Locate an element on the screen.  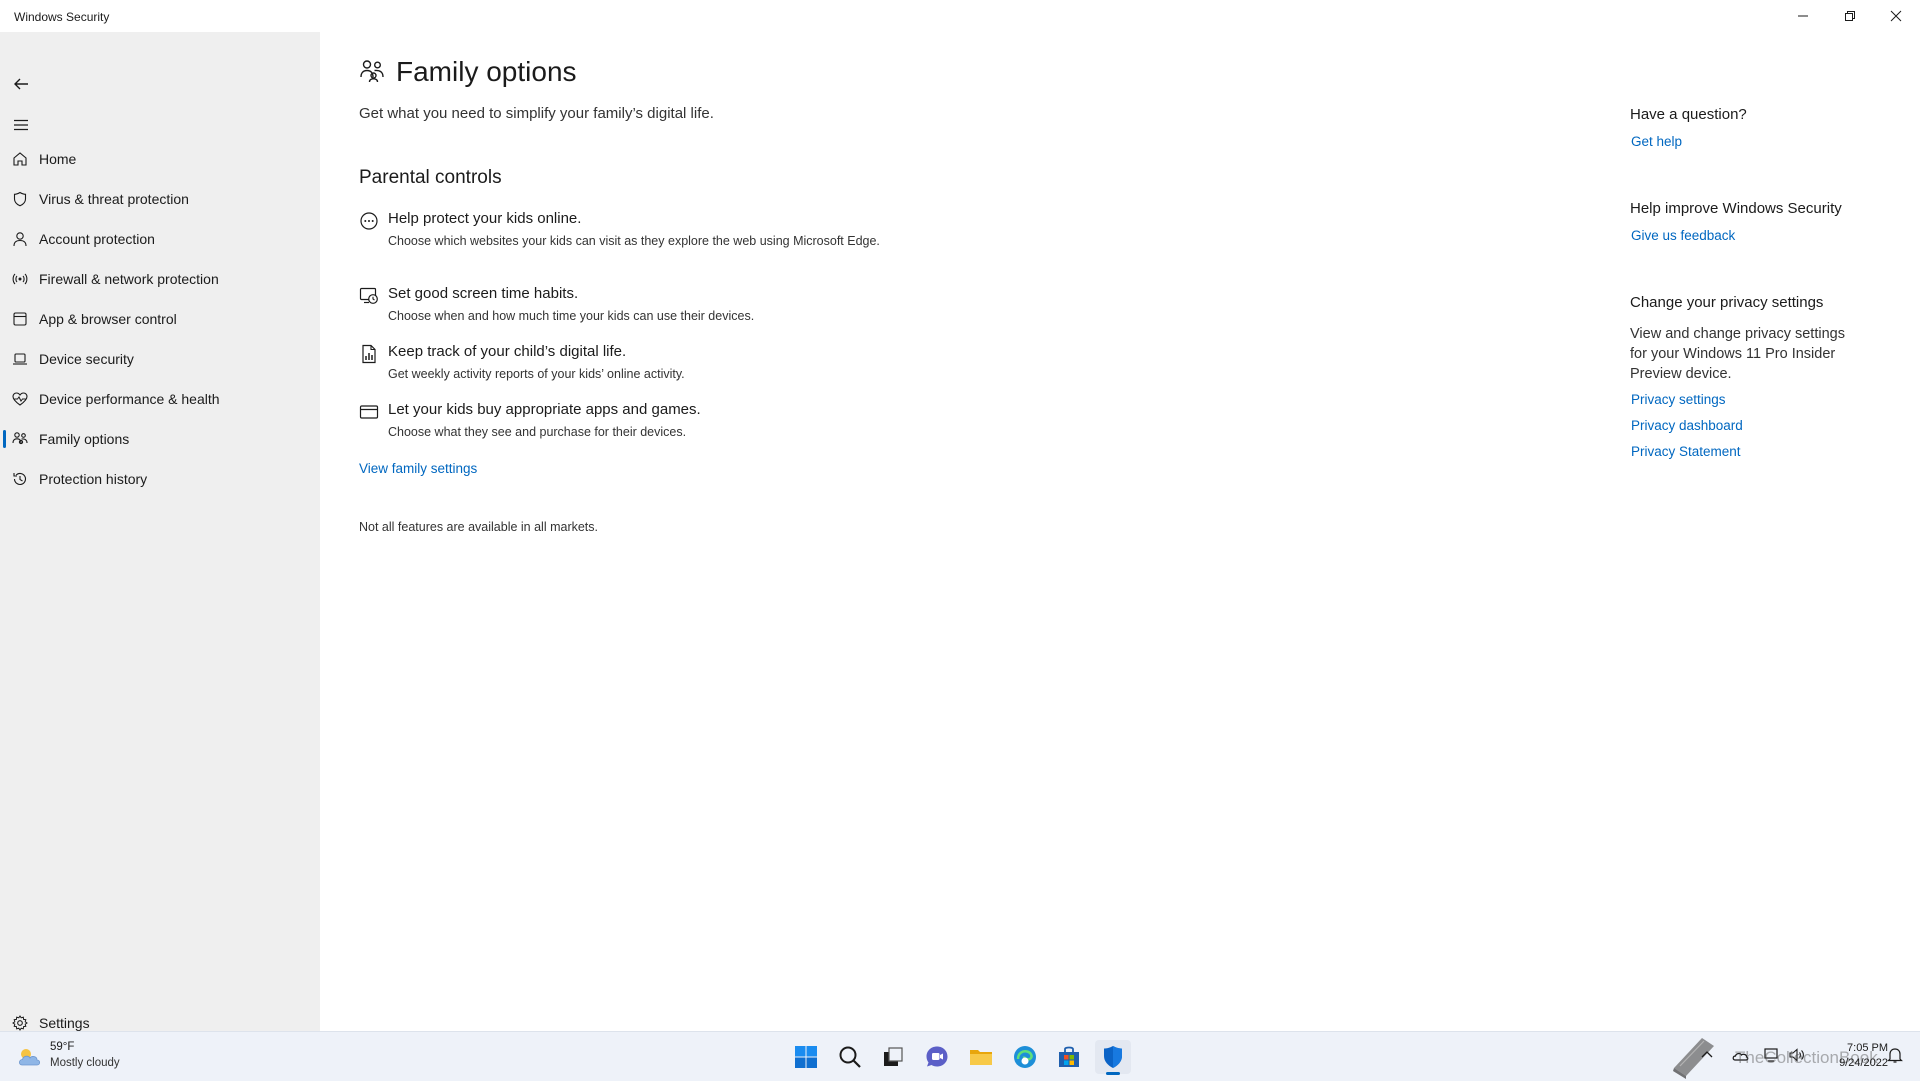
sidebar-item-firewall: Firewall & network protection is located at coordinates (160, 279).